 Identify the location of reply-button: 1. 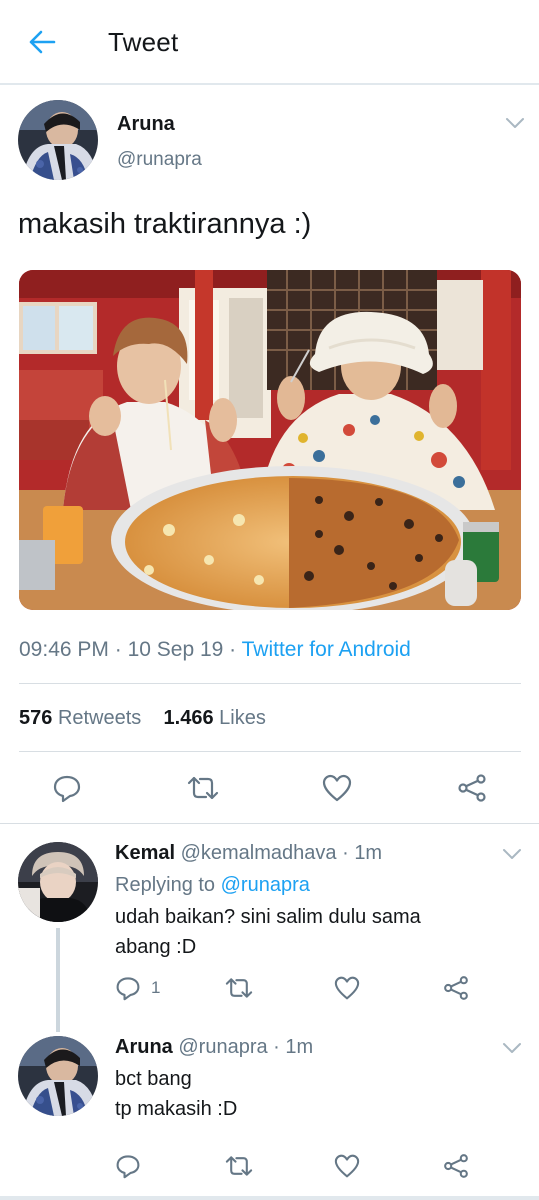
(137, 988).